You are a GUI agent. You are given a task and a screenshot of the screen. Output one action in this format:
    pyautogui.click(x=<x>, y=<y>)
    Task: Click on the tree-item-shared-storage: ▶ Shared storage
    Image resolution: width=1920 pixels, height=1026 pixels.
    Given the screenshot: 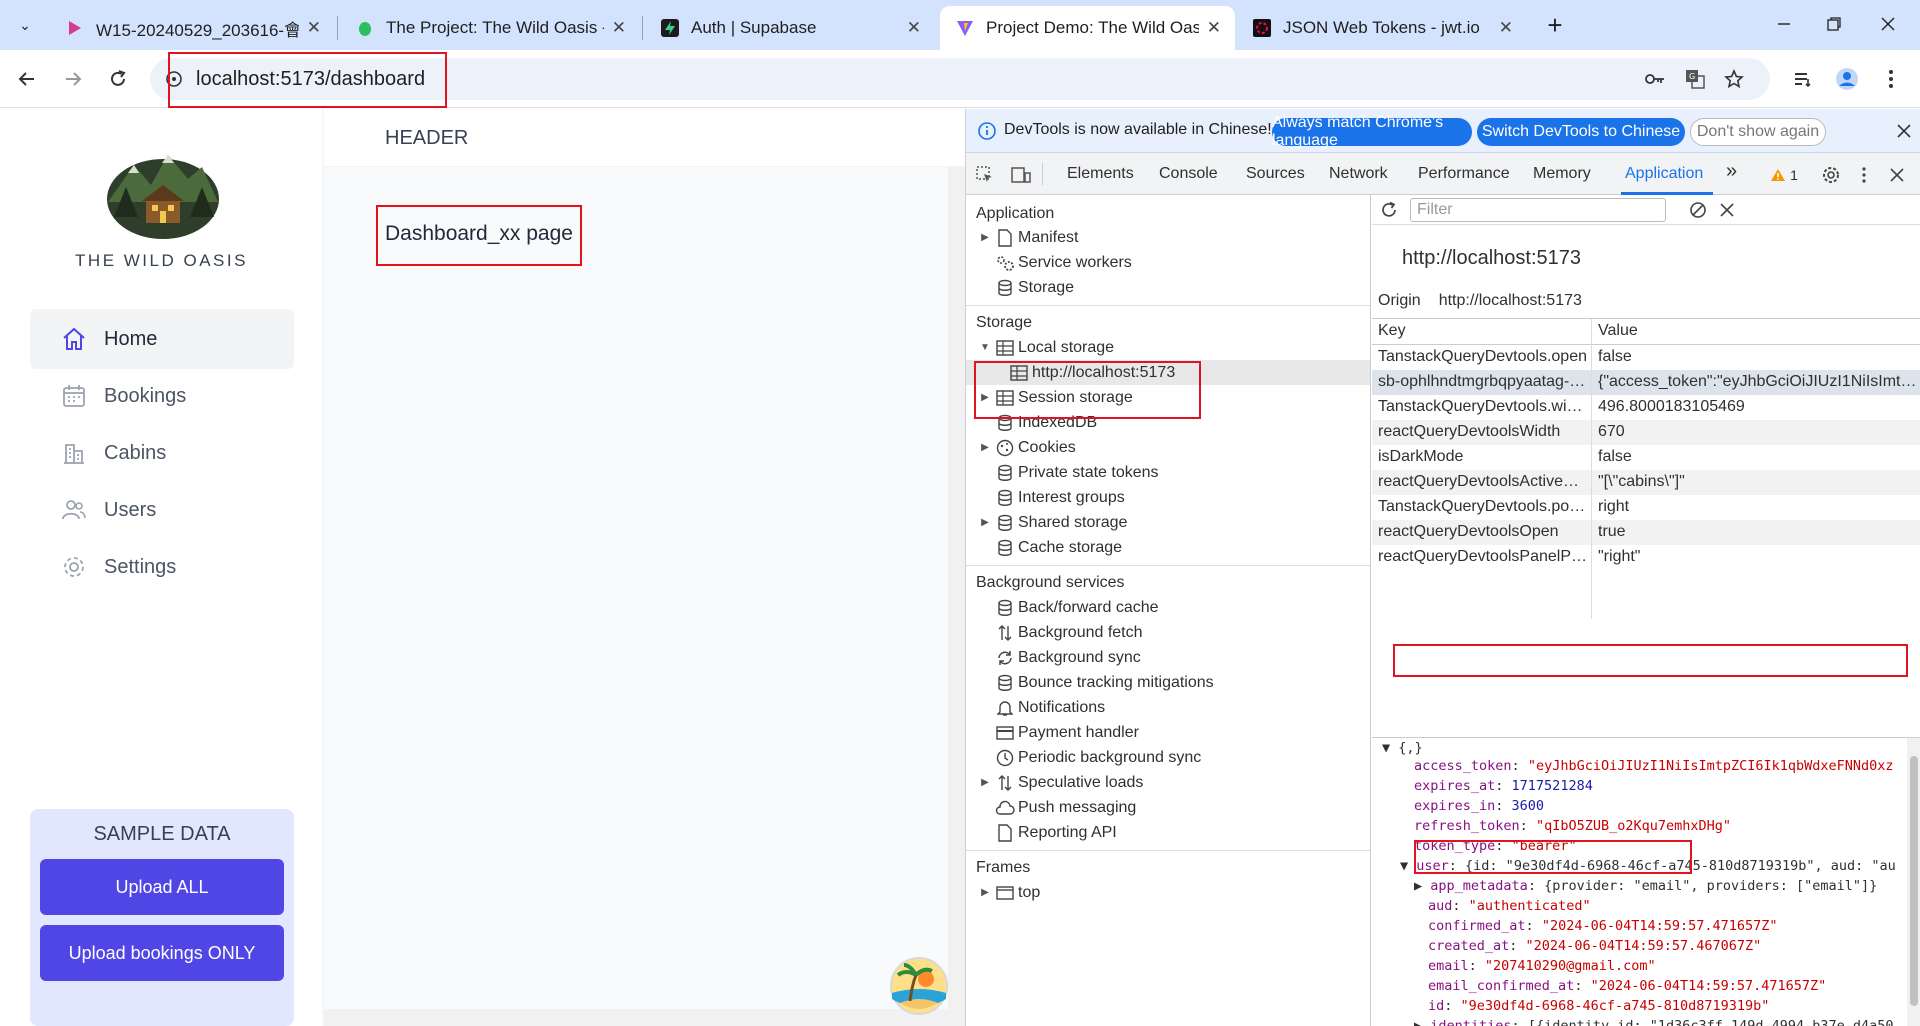 What is the action you would take?
    pyautogui.click(x=1168, y=522)
    